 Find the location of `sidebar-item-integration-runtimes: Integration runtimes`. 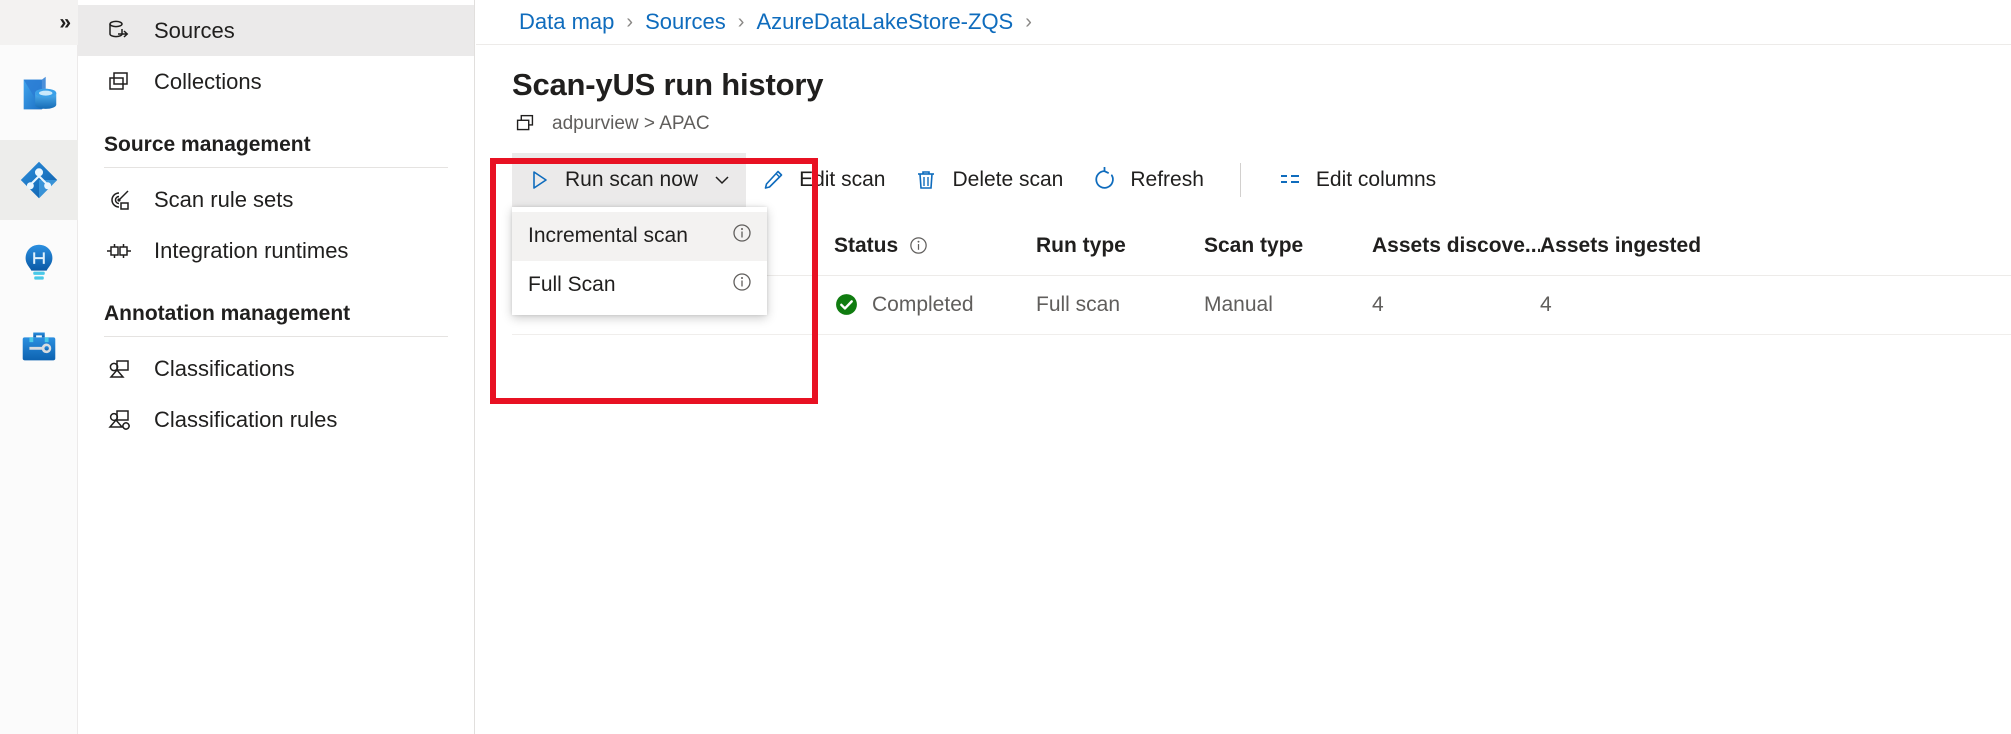

sidebar-item-integration-runtimes: Integration runtimes is located at coordinates (276, 250).